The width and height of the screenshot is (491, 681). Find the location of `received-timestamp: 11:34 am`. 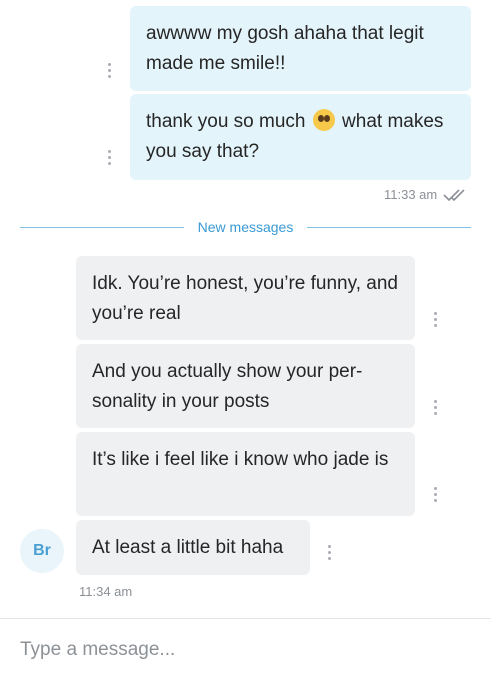

received-timestamp: 11:34 am is located at coordinates (106, 591).